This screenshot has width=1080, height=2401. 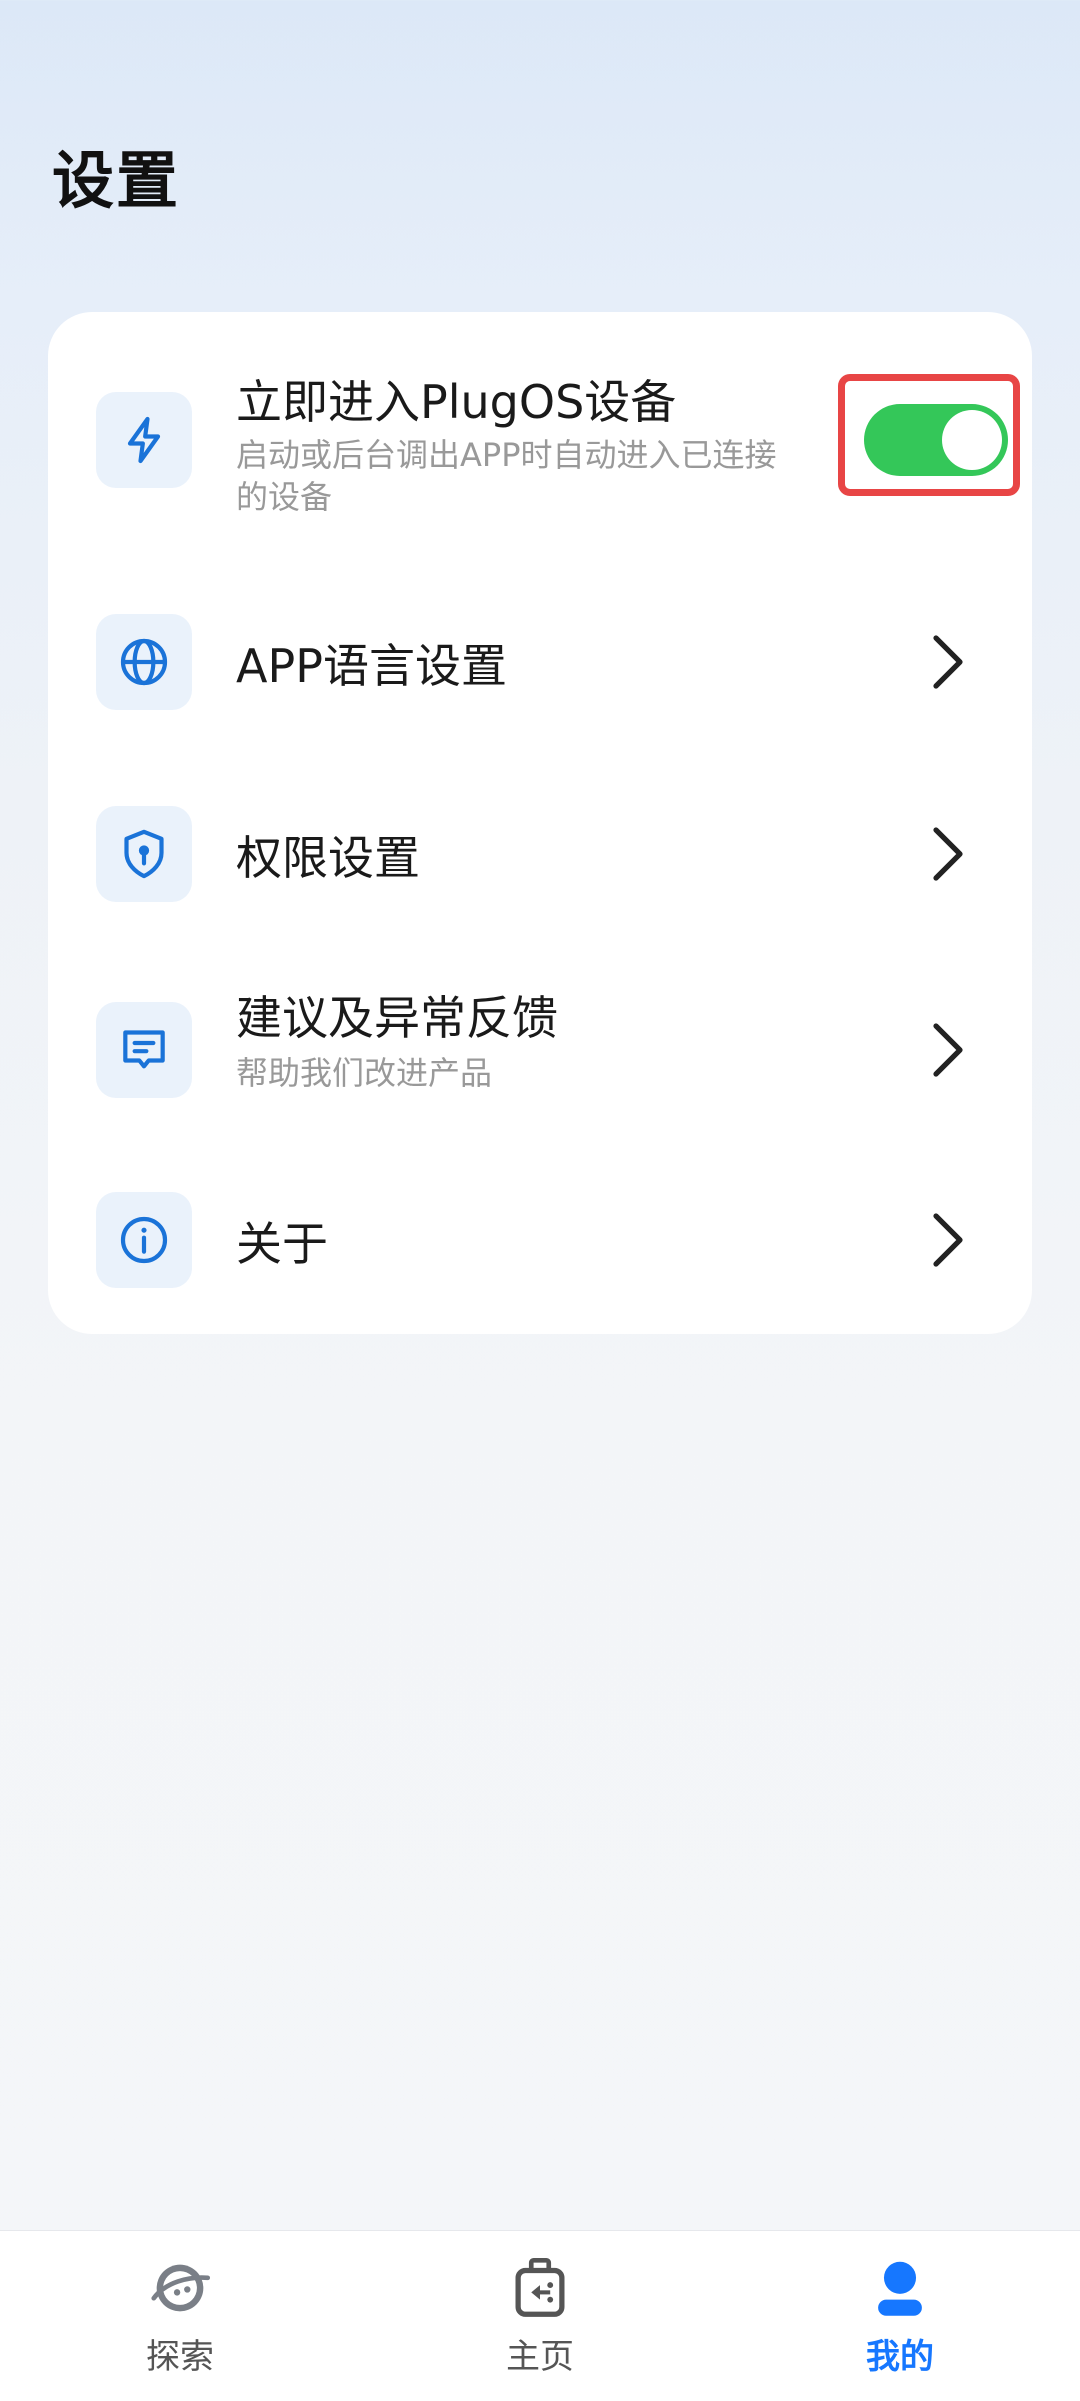 What do you see at coordinates (936, 440) in the screenshot?
I see `auto-enter-toggle` at bounding box center [936, 440].